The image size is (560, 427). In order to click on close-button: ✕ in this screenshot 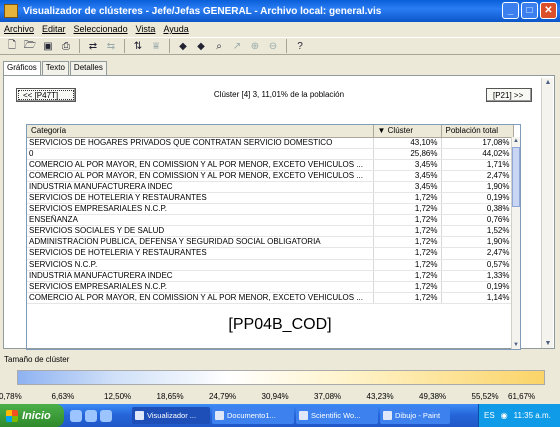, I will do `click(548, 10)`.